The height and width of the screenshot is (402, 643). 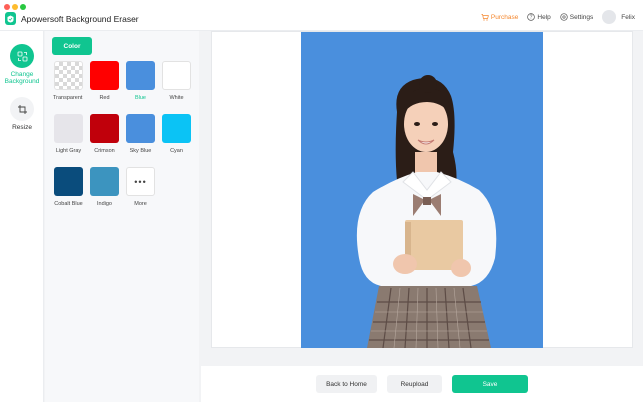 I want to click on rail-item-change-background: Change Background, so click(x=22, y=64).